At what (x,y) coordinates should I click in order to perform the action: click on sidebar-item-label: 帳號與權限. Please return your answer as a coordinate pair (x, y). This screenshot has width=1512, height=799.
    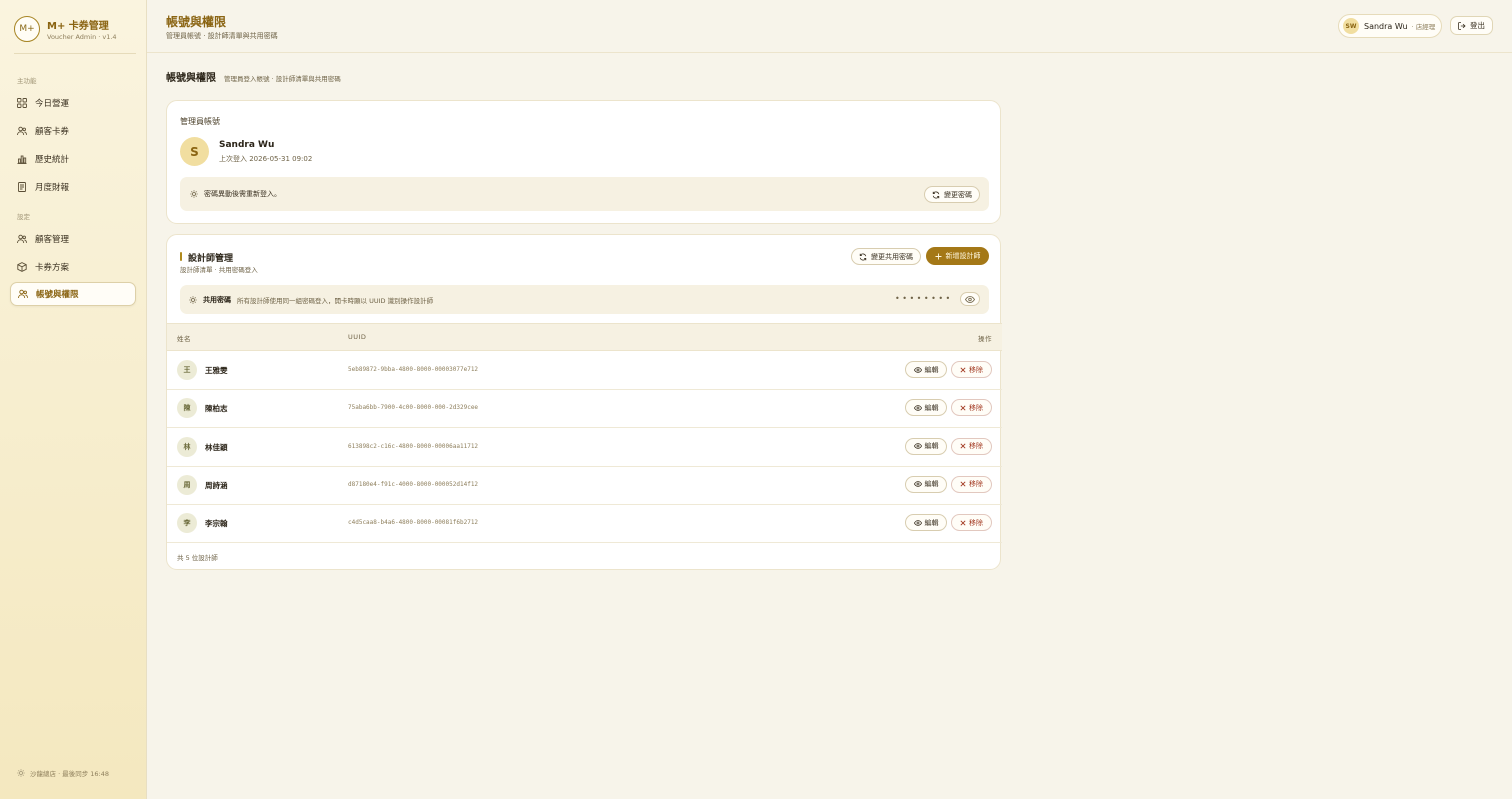
    Looking at the image, I should click on (57, 295).